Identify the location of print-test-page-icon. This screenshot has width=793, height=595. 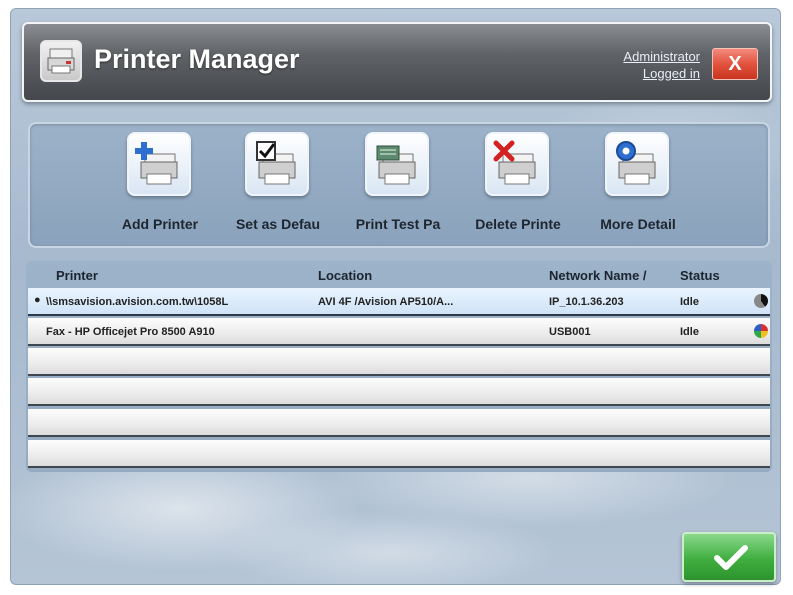
(397, 164).